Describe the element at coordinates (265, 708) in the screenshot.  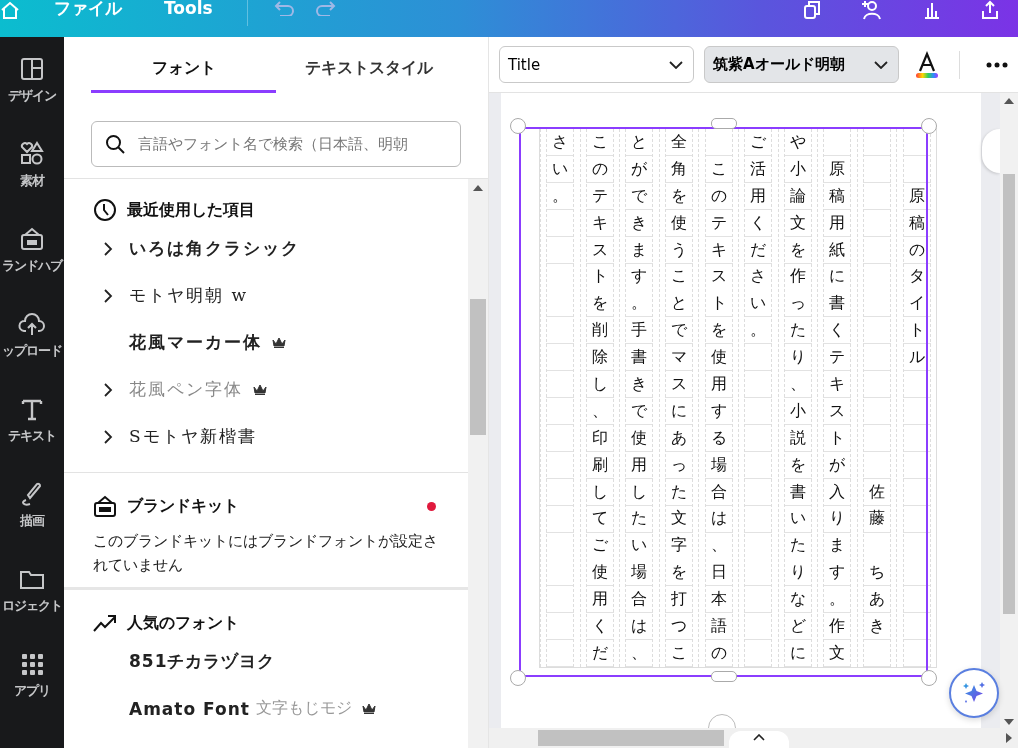
I see `font-item: Amato Font 文字もじモジ` at that location.